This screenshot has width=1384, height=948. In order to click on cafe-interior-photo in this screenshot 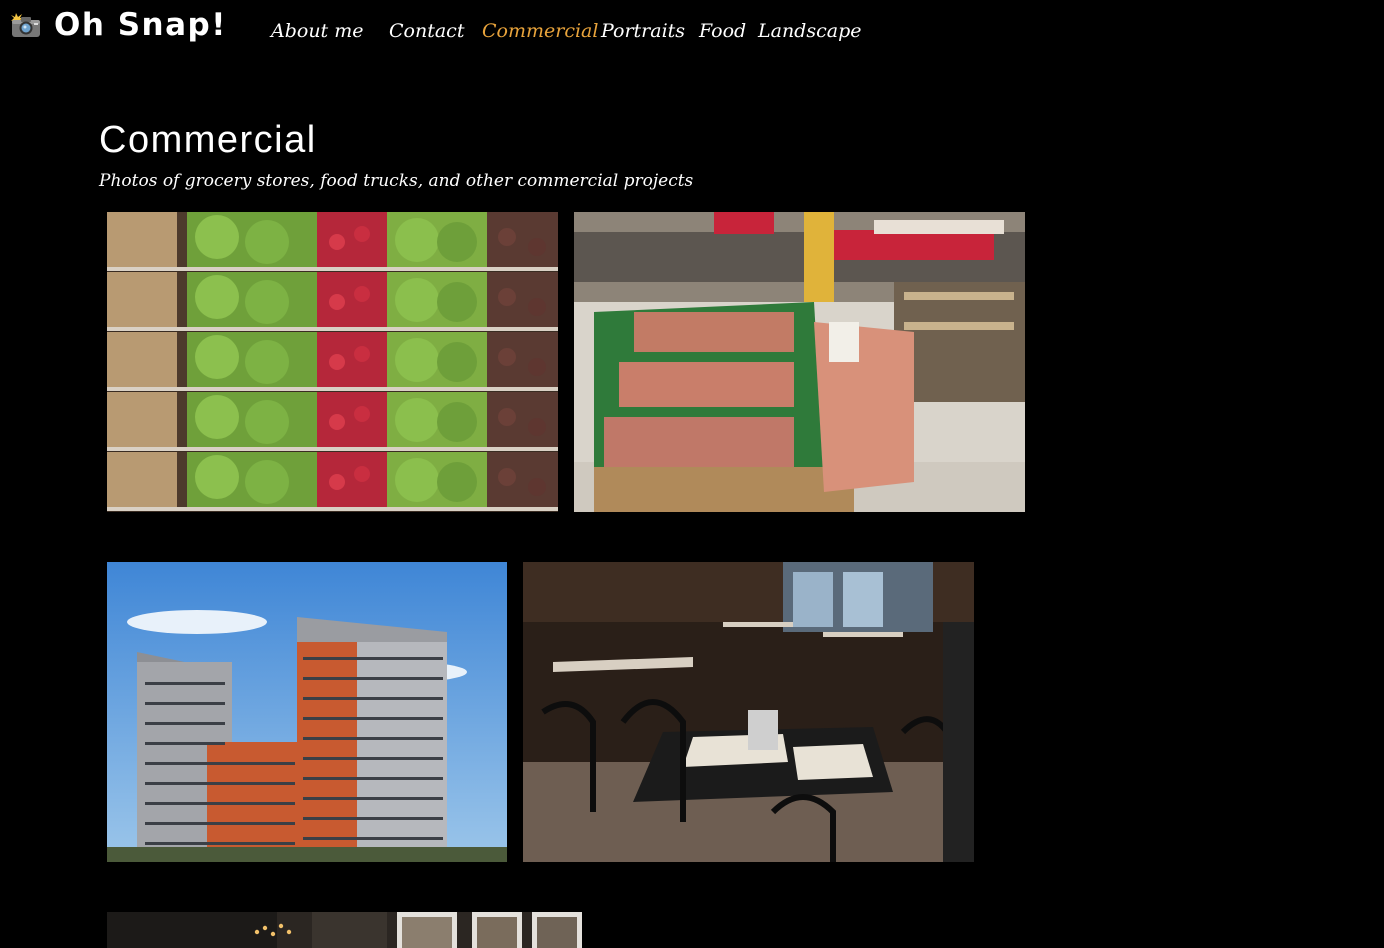, I will do `click(344, 930)`.